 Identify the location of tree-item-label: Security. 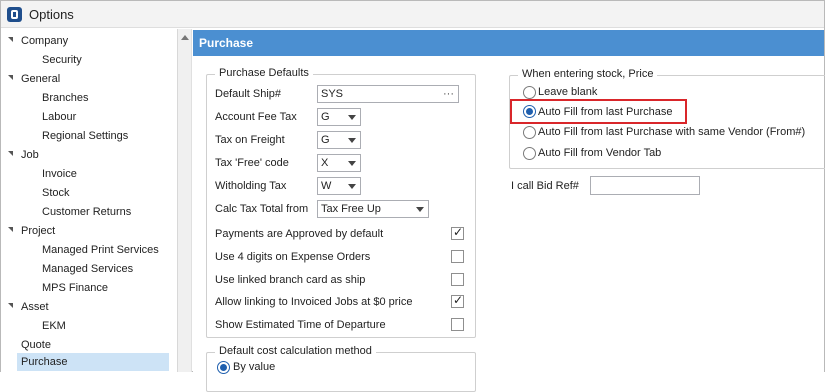
(62, 60).